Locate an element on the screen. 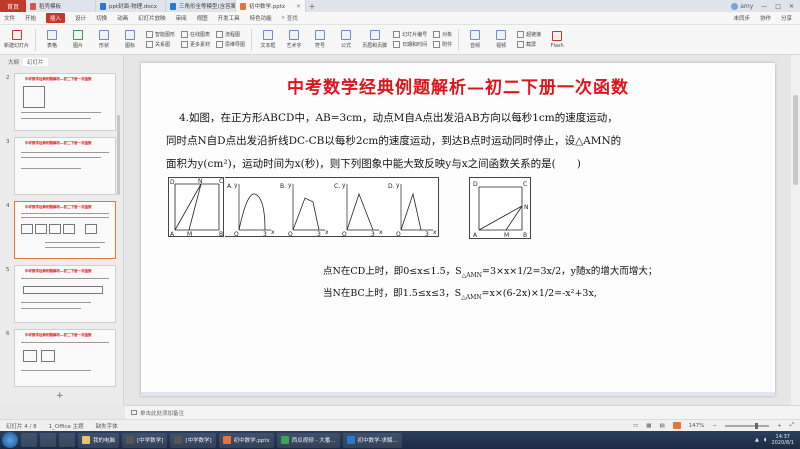 The image size is (800, 449). menu-home: 开始 is located at coordinates (30, 18).